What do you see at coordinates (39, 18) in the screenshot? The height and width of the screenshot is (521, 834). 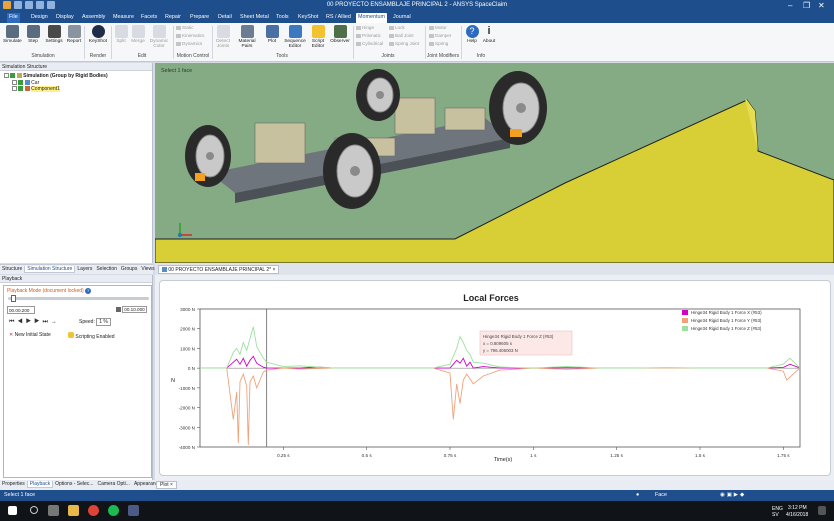 I see `tab-design: Design` at bounding box center [39, 18].